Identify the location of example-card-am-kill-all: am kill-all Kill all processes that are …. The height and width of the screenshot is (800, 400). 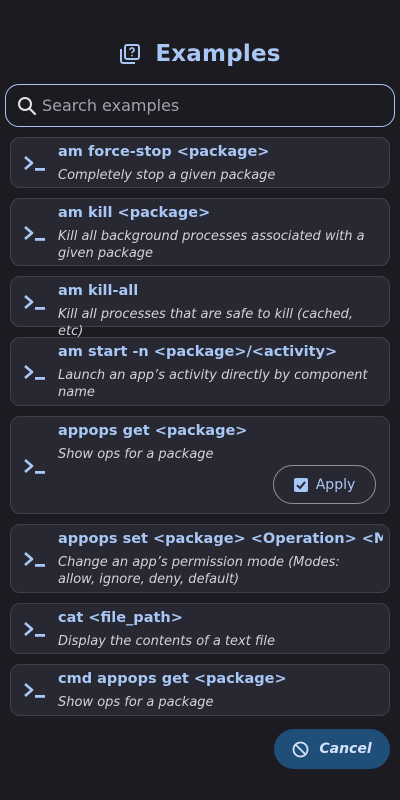
(200, 307).